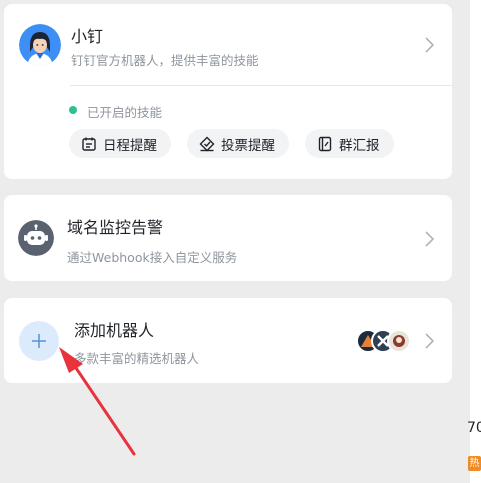 The width and height of the screenshot is (481, 483). What do you see at coordinates (474, 428) in the screenshot?
I see `edge-number-text: 70` at bounding box center [474, 428].